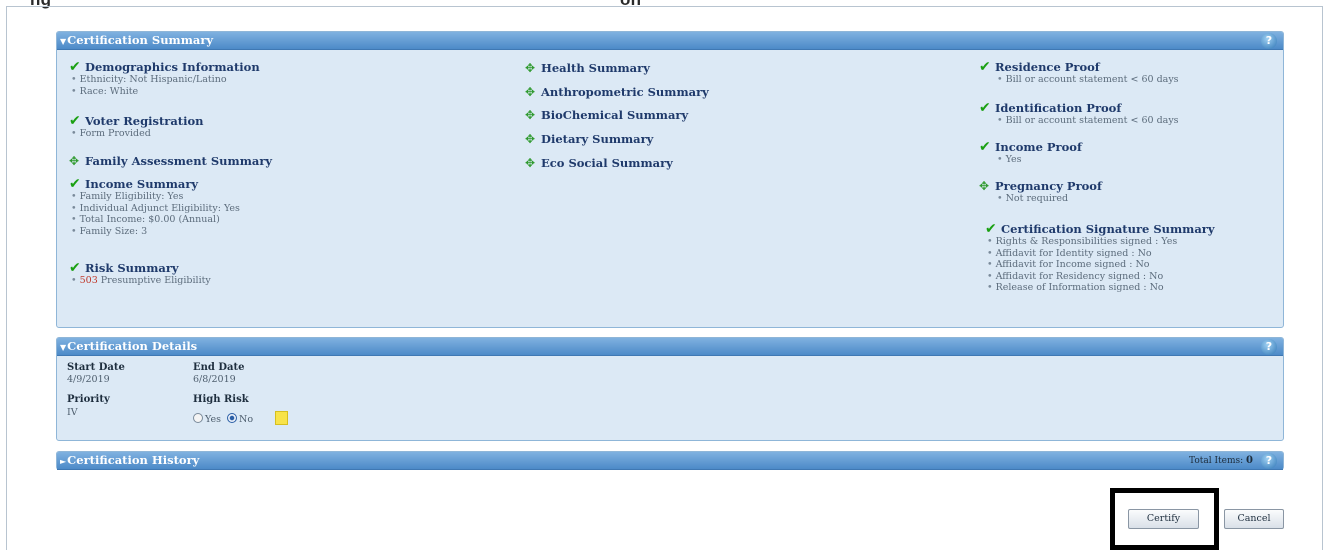 The image size is (1329, 550). Describe the element at coordinates (132, 346) in the screenshot. I see `certification-details-title: Certification Details` at that location.